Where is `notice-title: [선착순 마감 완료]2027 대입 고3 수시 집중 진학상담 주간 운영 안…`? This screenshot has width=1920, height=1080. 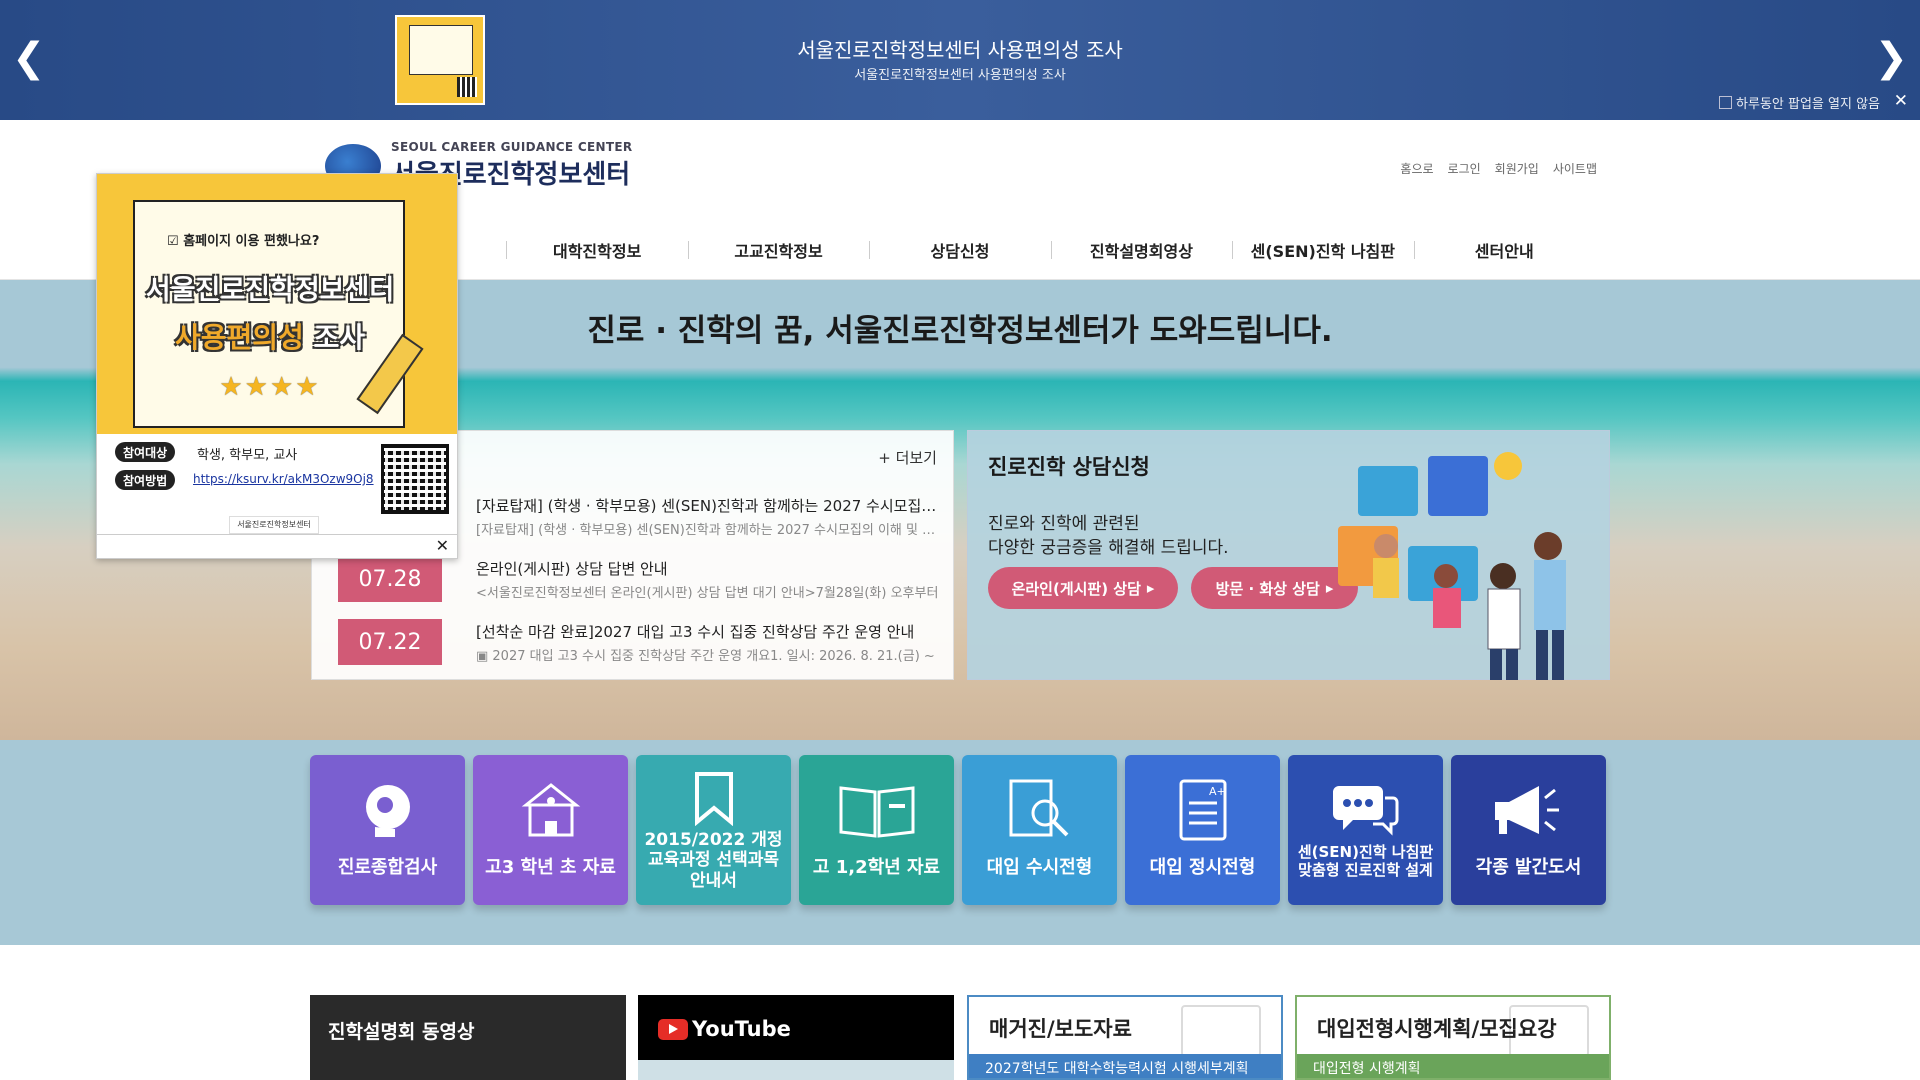 notice-title: [선착순 마감 완료]2027 대입 고3 수시 집중 진학상담 주간 운영 안… is located at coordinates (711, 631).